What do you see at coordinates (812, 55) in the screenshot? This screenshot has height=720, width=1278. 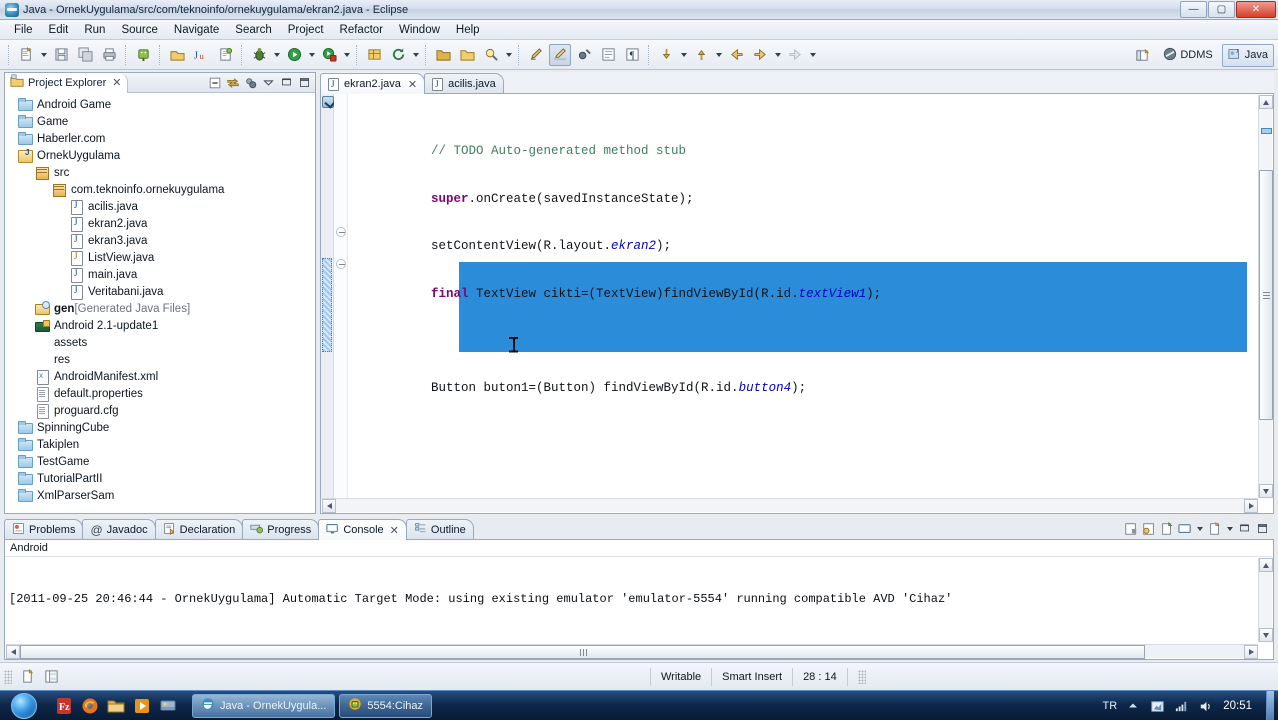 I see `forward-disabled-dropdown-arrow` at bounding box center [812, 55].